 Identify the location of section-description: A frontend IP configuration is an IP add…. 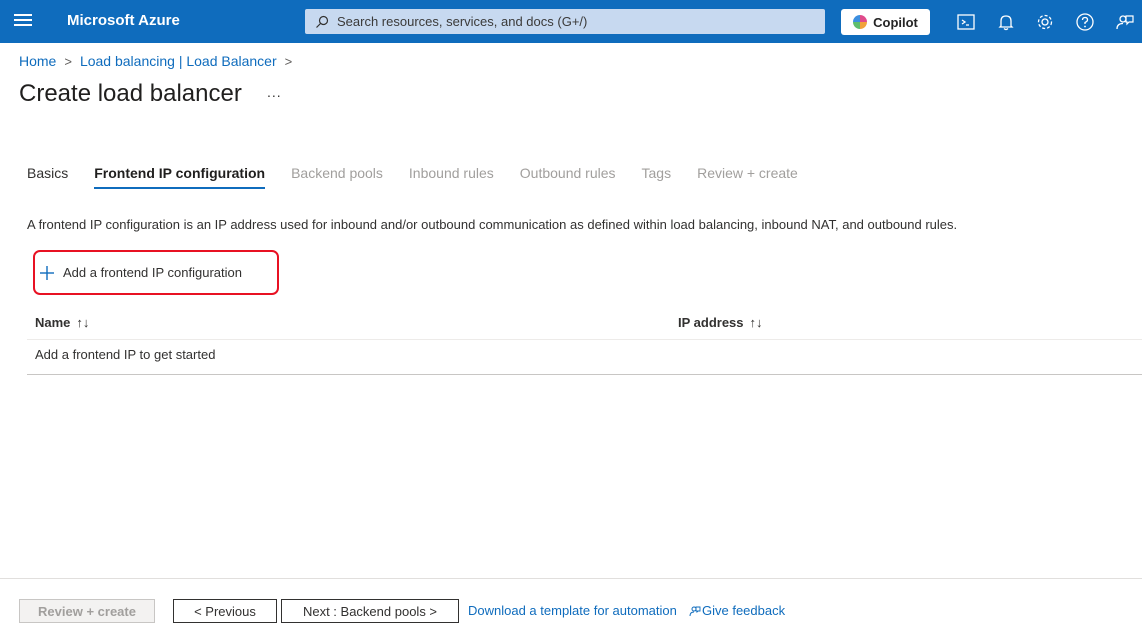
(492, 224).